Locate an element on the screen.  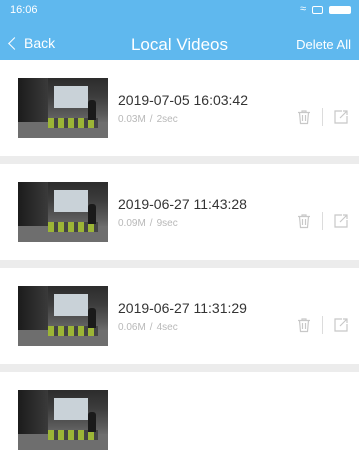
video-size: 0.03M is located at coordinates (132, 119).